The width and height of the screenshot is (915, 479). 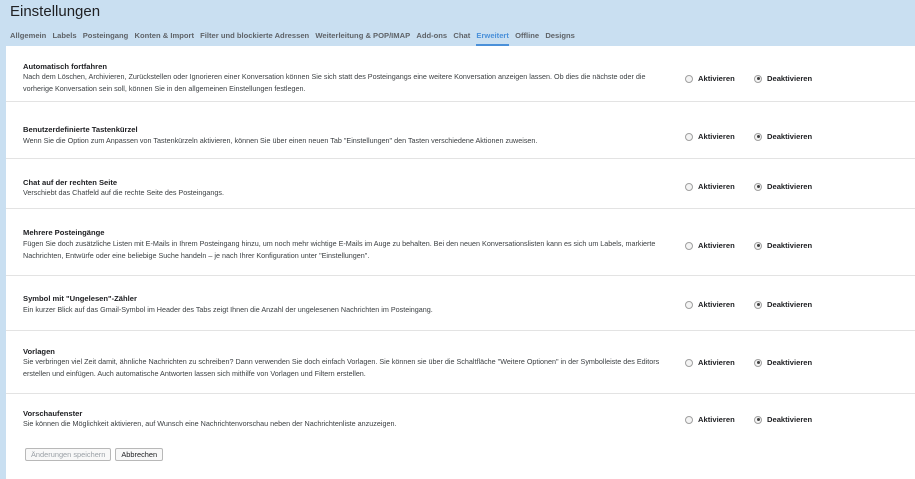 I want to click on setting-title: Vorschaufenster, so click(x=53, y=413).